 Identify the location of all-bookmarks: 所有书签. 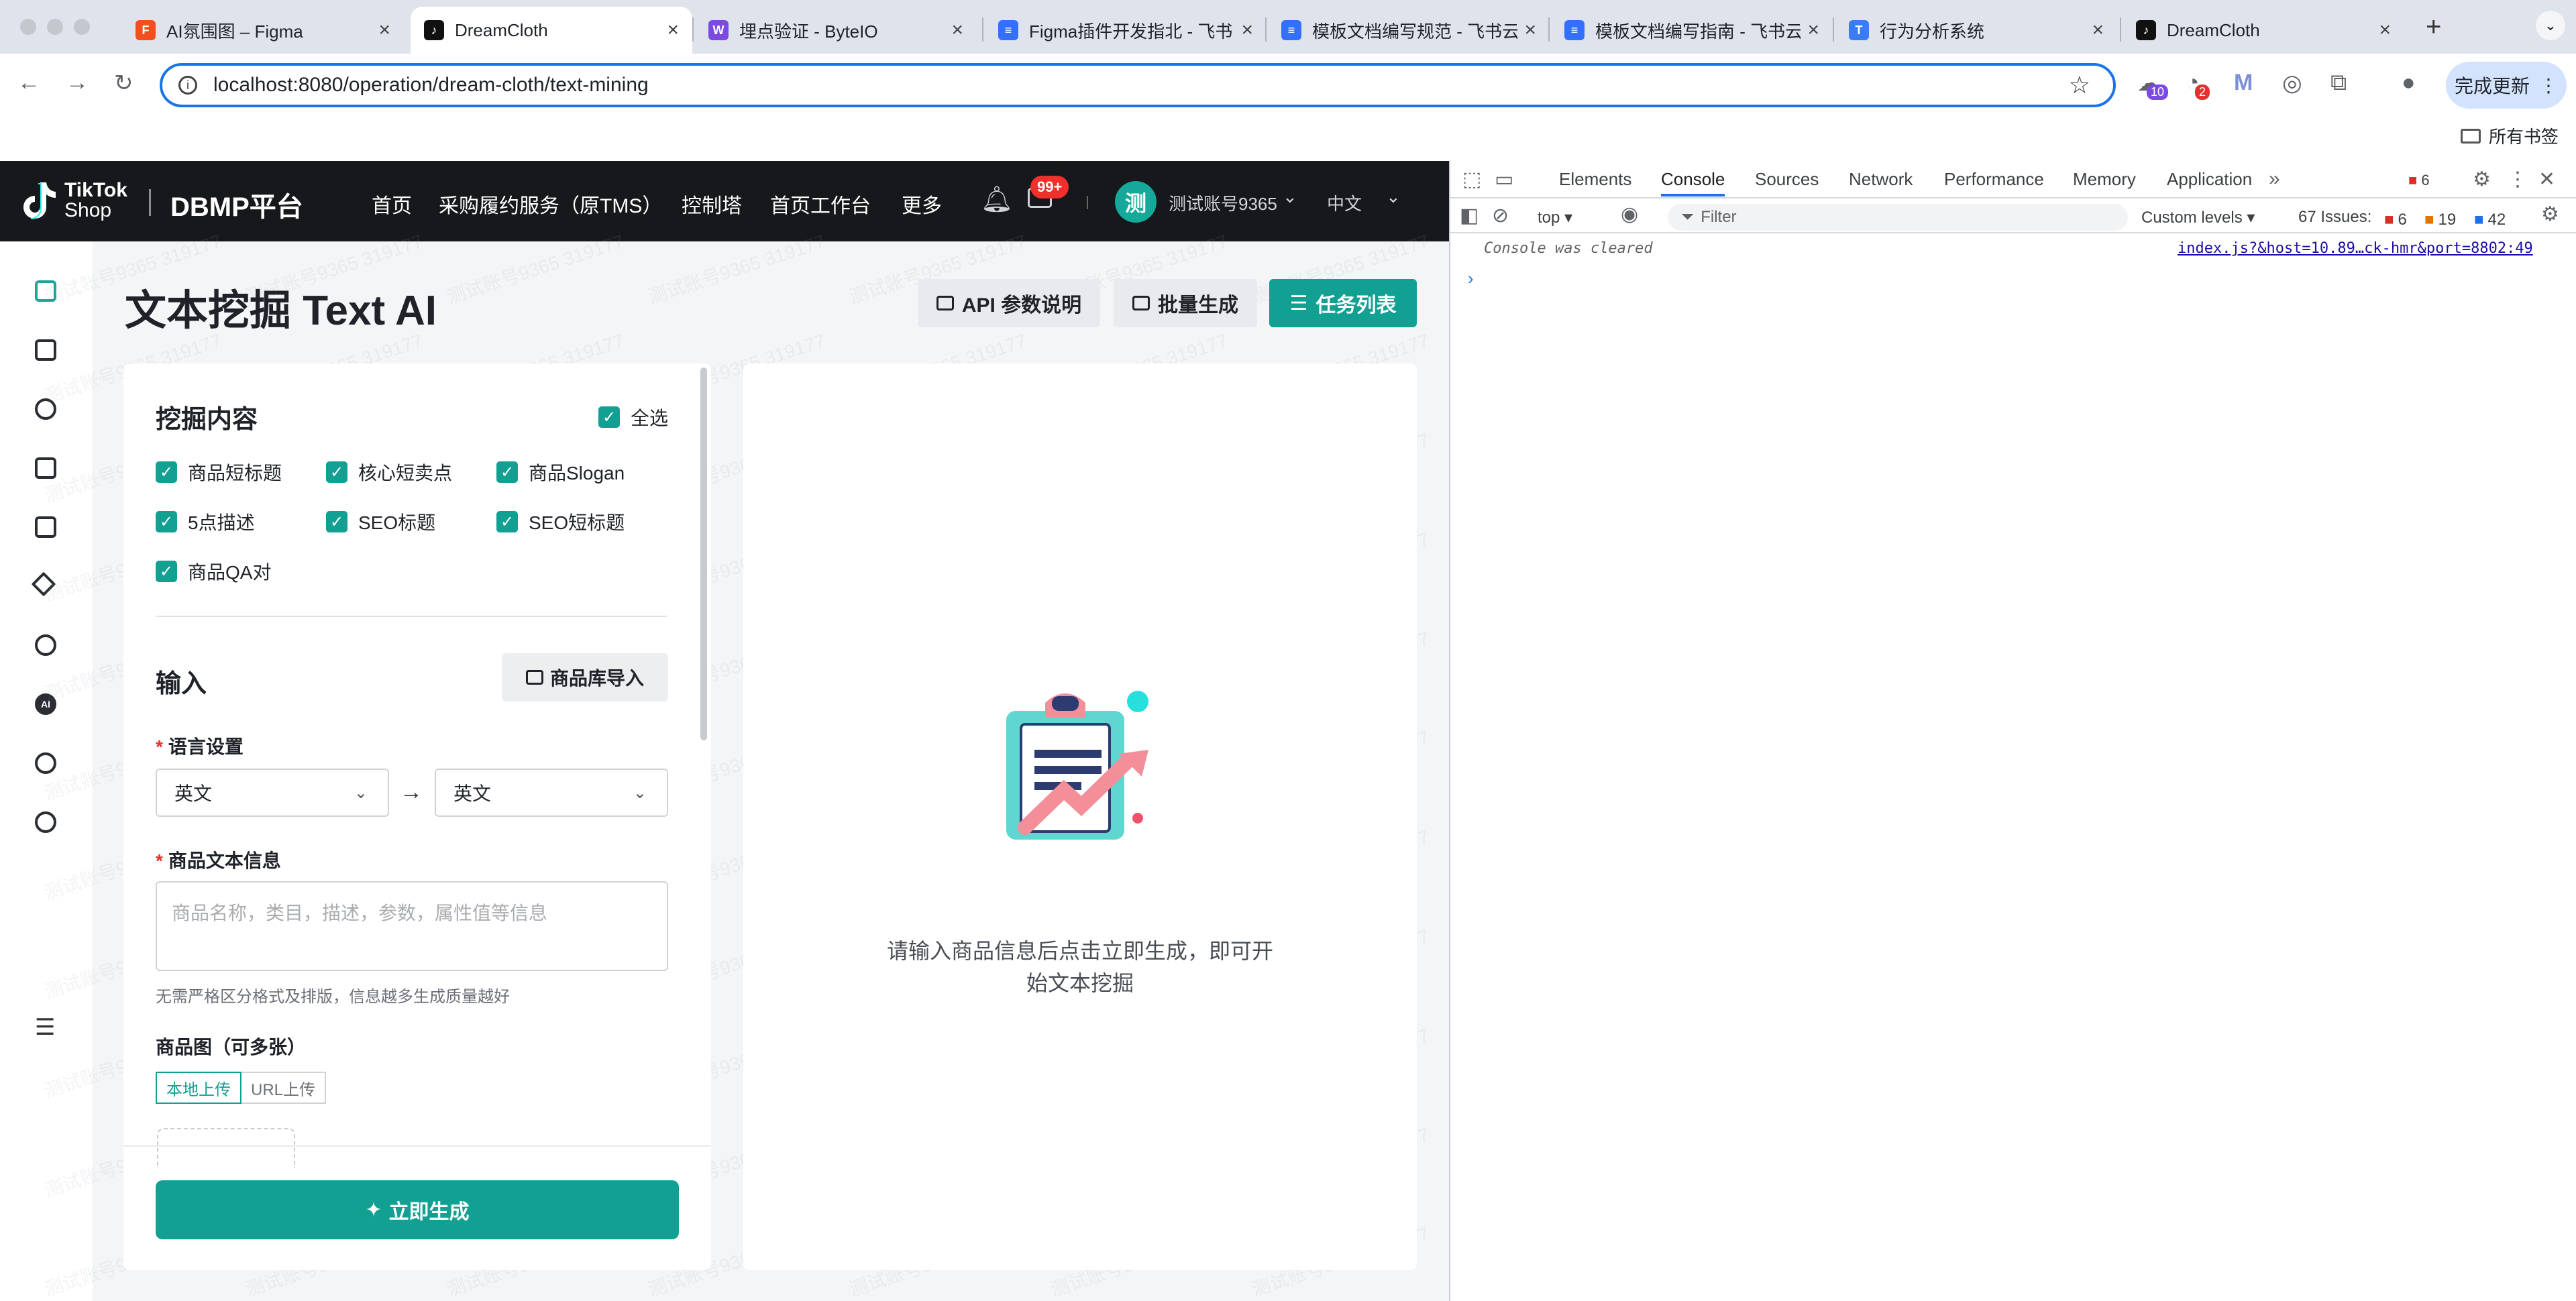
(2510, 135).